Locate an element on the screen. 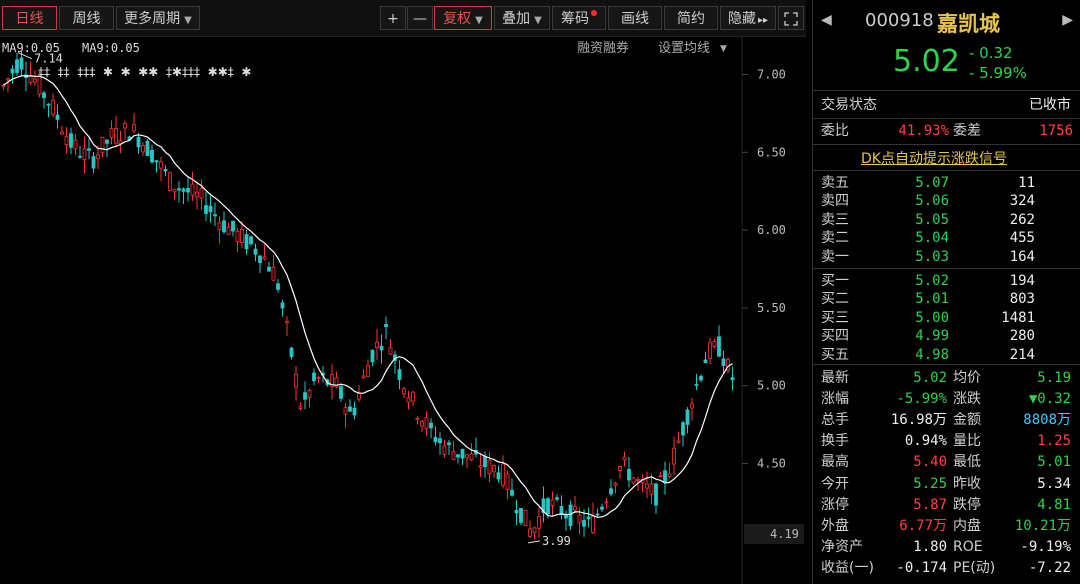  stat-label: 外盘 is located at coordinates (835, 525).